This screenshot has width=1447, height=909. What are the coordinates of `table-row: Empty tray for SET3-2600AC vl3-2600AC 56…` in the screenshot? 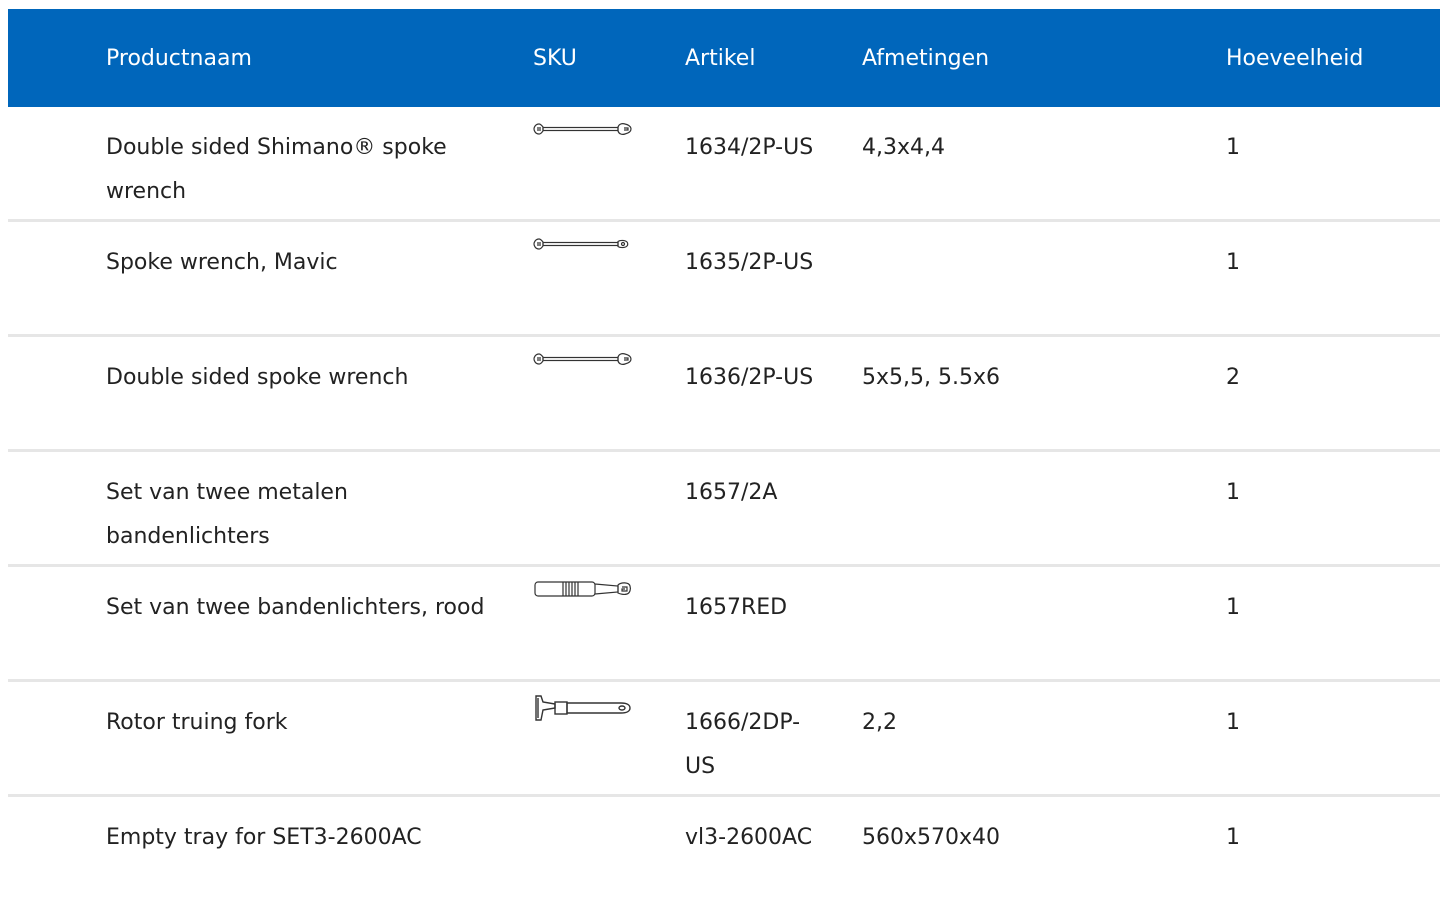 It's located at (724, 853).